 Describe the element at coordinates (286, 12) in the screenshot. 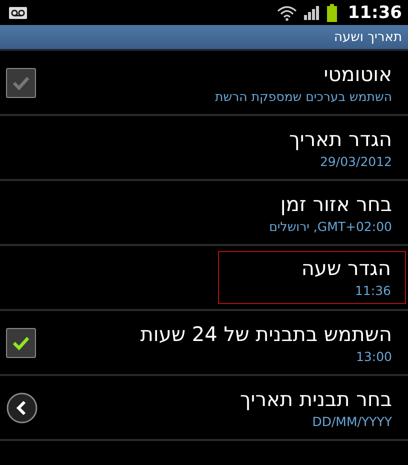

I see `wifi-icon` at that location.